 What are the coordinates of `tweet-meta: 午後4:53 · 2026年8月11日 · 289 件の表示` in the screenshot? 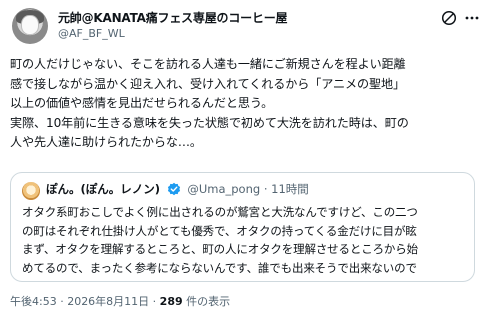 It's located at (120, 301).